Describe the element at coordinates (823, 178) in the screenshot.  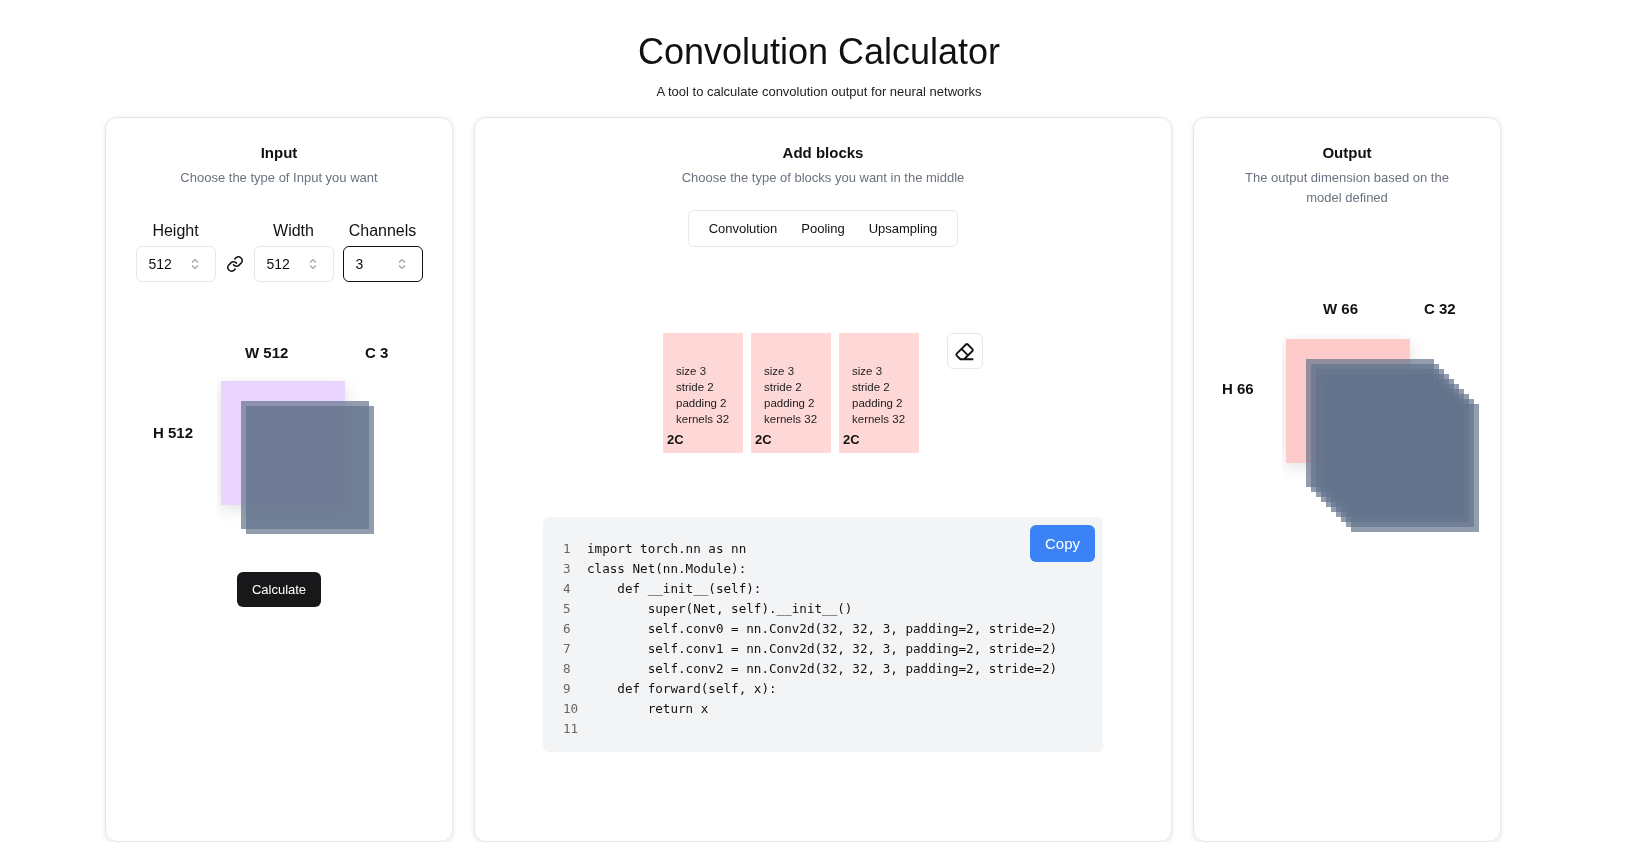
I see `panel-subtitle: Choose the type of blocks you want in the middle` at that location.